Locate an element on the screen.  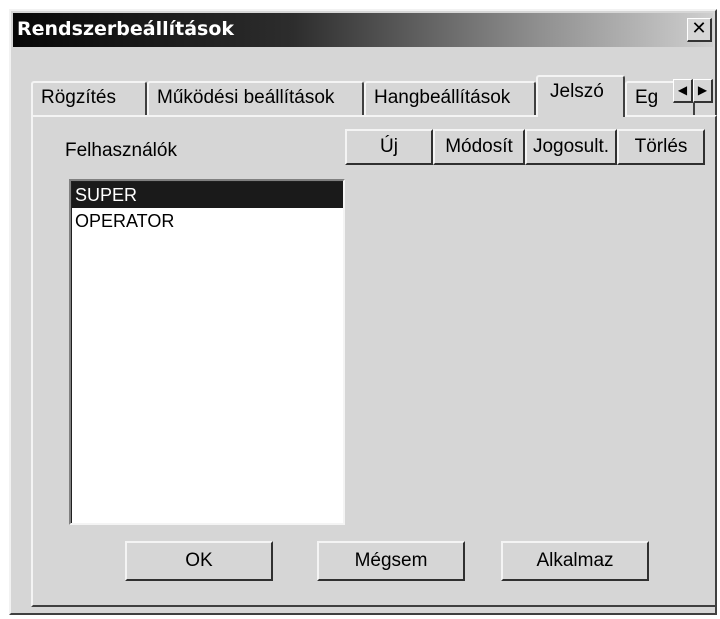
close-icon: ✕ is located at coordinates (699, 28).